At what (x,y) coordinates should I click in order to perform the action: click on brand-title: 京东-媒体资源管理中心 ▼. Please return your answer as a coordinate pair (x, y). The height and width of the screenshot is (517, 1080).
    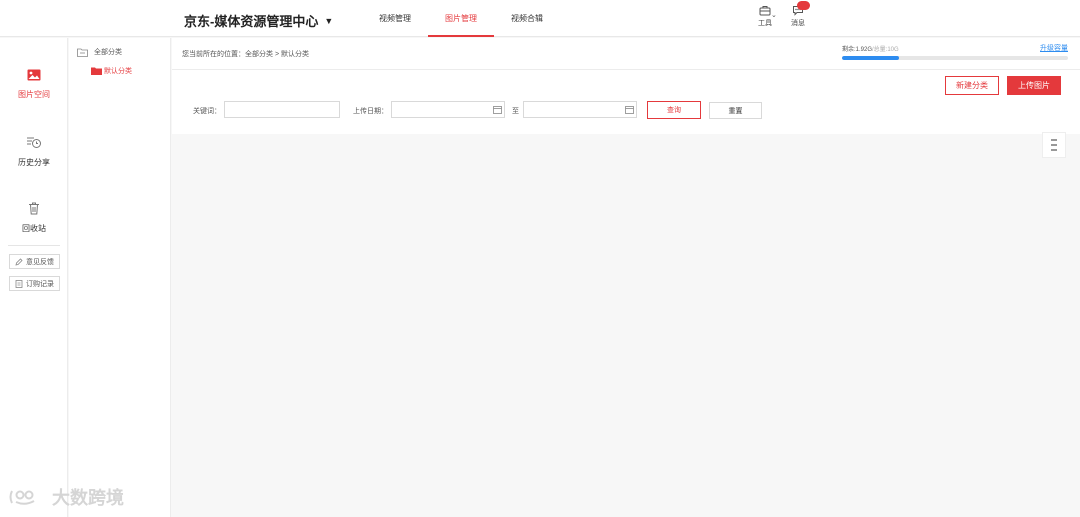
    Looking at the image, I should click on (258, 20).